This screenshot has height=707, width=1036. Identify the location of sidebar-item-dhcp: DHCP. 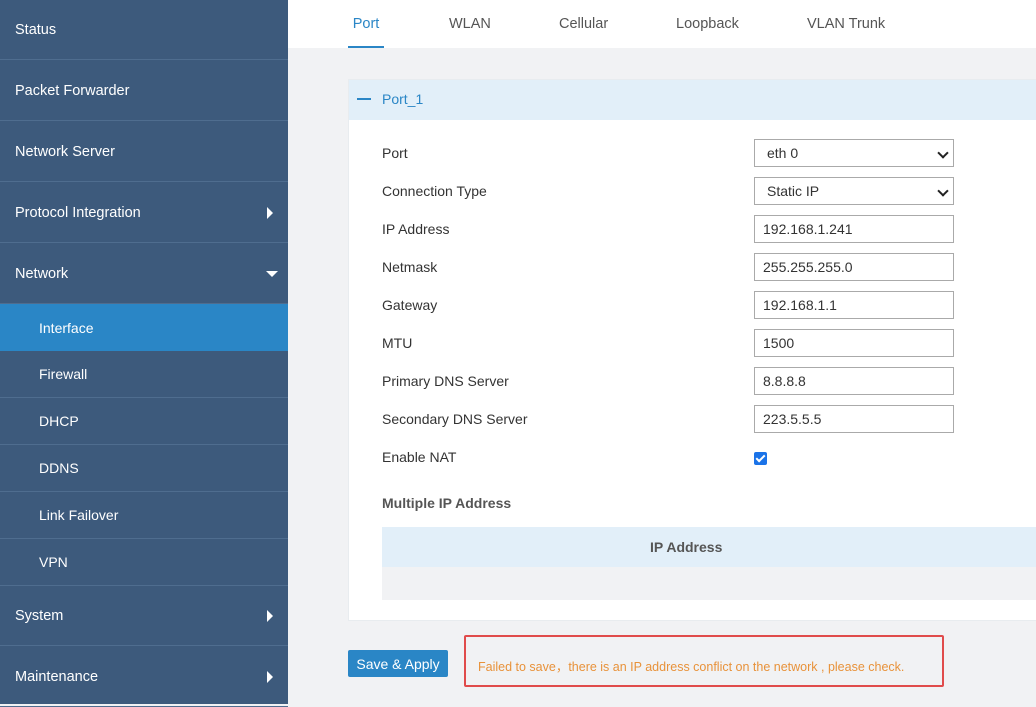
(144, 421).